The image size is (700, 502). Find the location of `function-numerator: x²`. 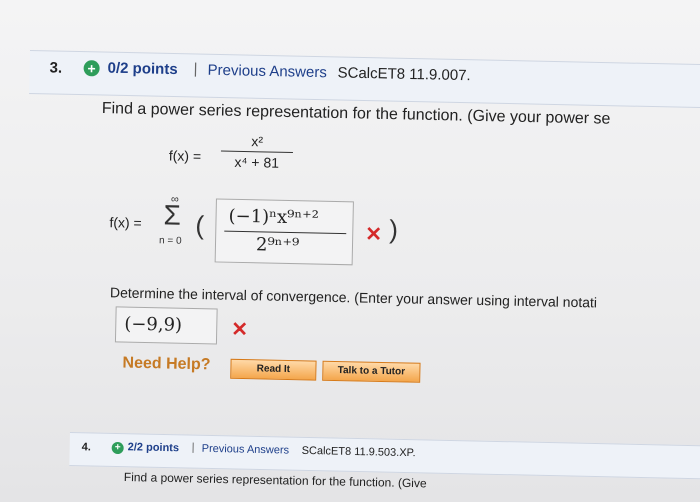

function-numerator: x² is located at coordinates (257, 143).